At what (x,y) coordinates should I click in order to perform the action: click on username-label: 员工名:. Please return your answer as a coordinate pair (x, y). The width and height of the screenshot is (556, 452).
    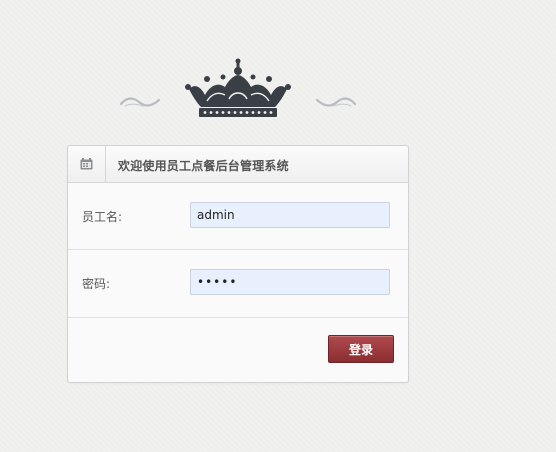
    Looking at the image, I should click on (102, 217).